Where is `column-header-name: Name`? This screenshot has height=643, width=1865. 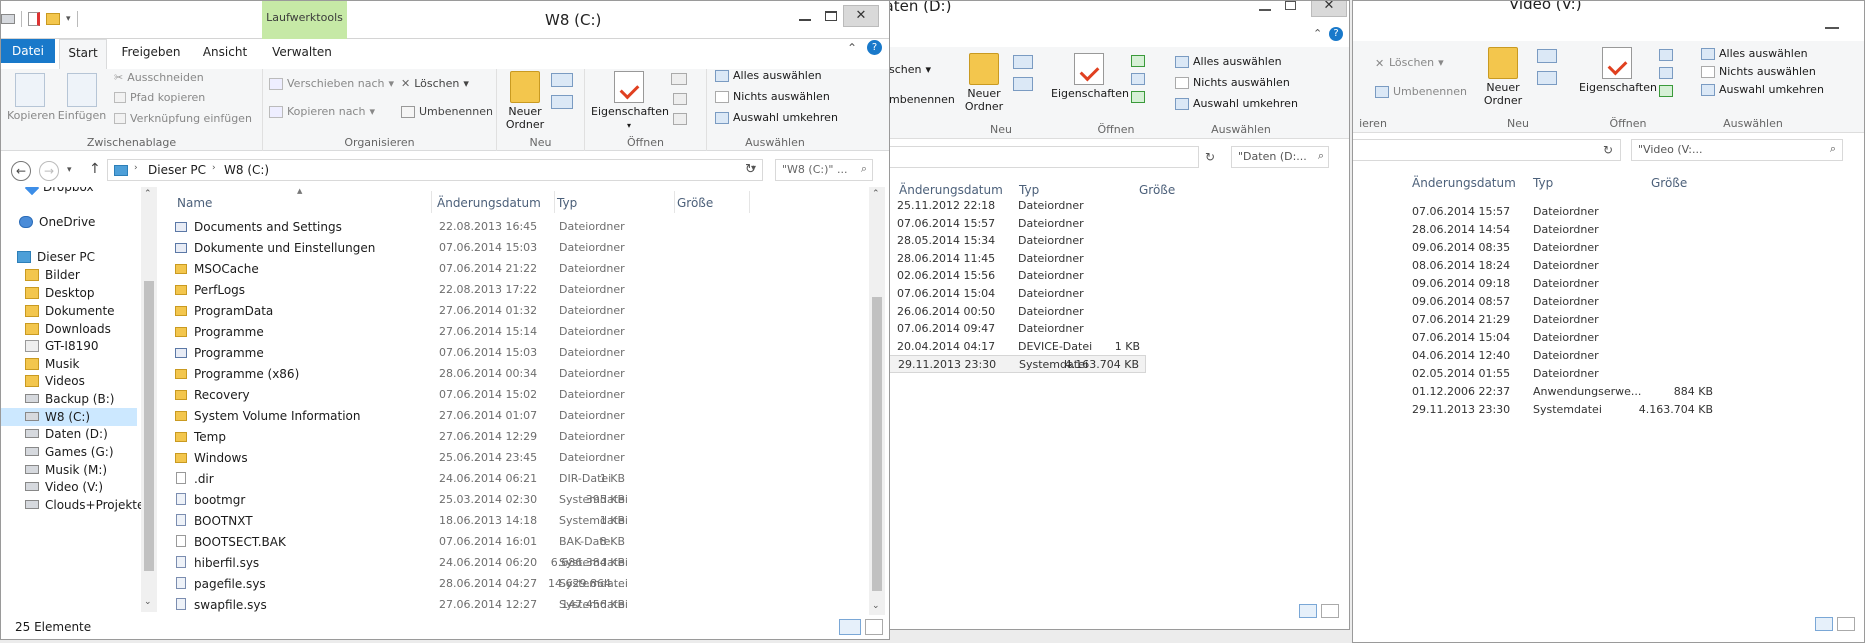 column-header-name: Name is located at coordinates (194, 203).